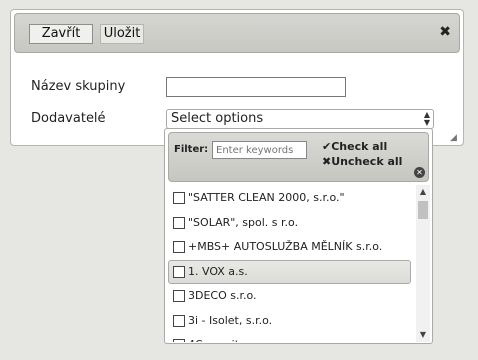 The image size is (478, 360). Describe the element at coordinates (217, 118) in the screenshot. I see `select-value: Select options` at that location.